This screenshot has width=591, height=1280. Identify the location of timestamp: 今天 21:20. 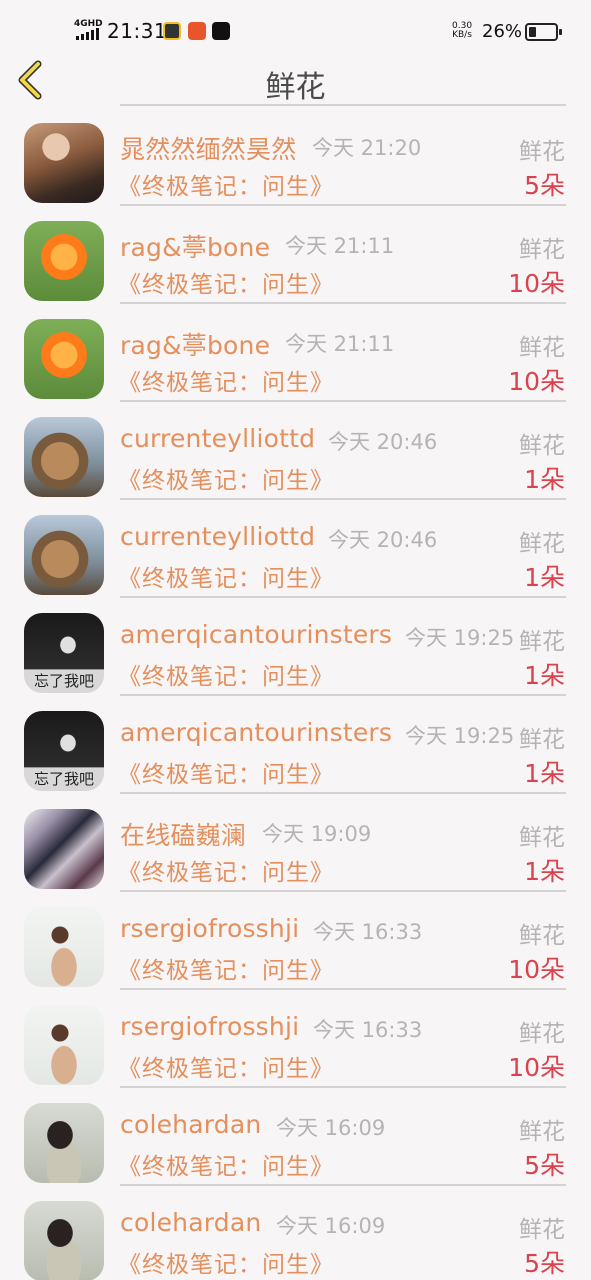
(367, 148).